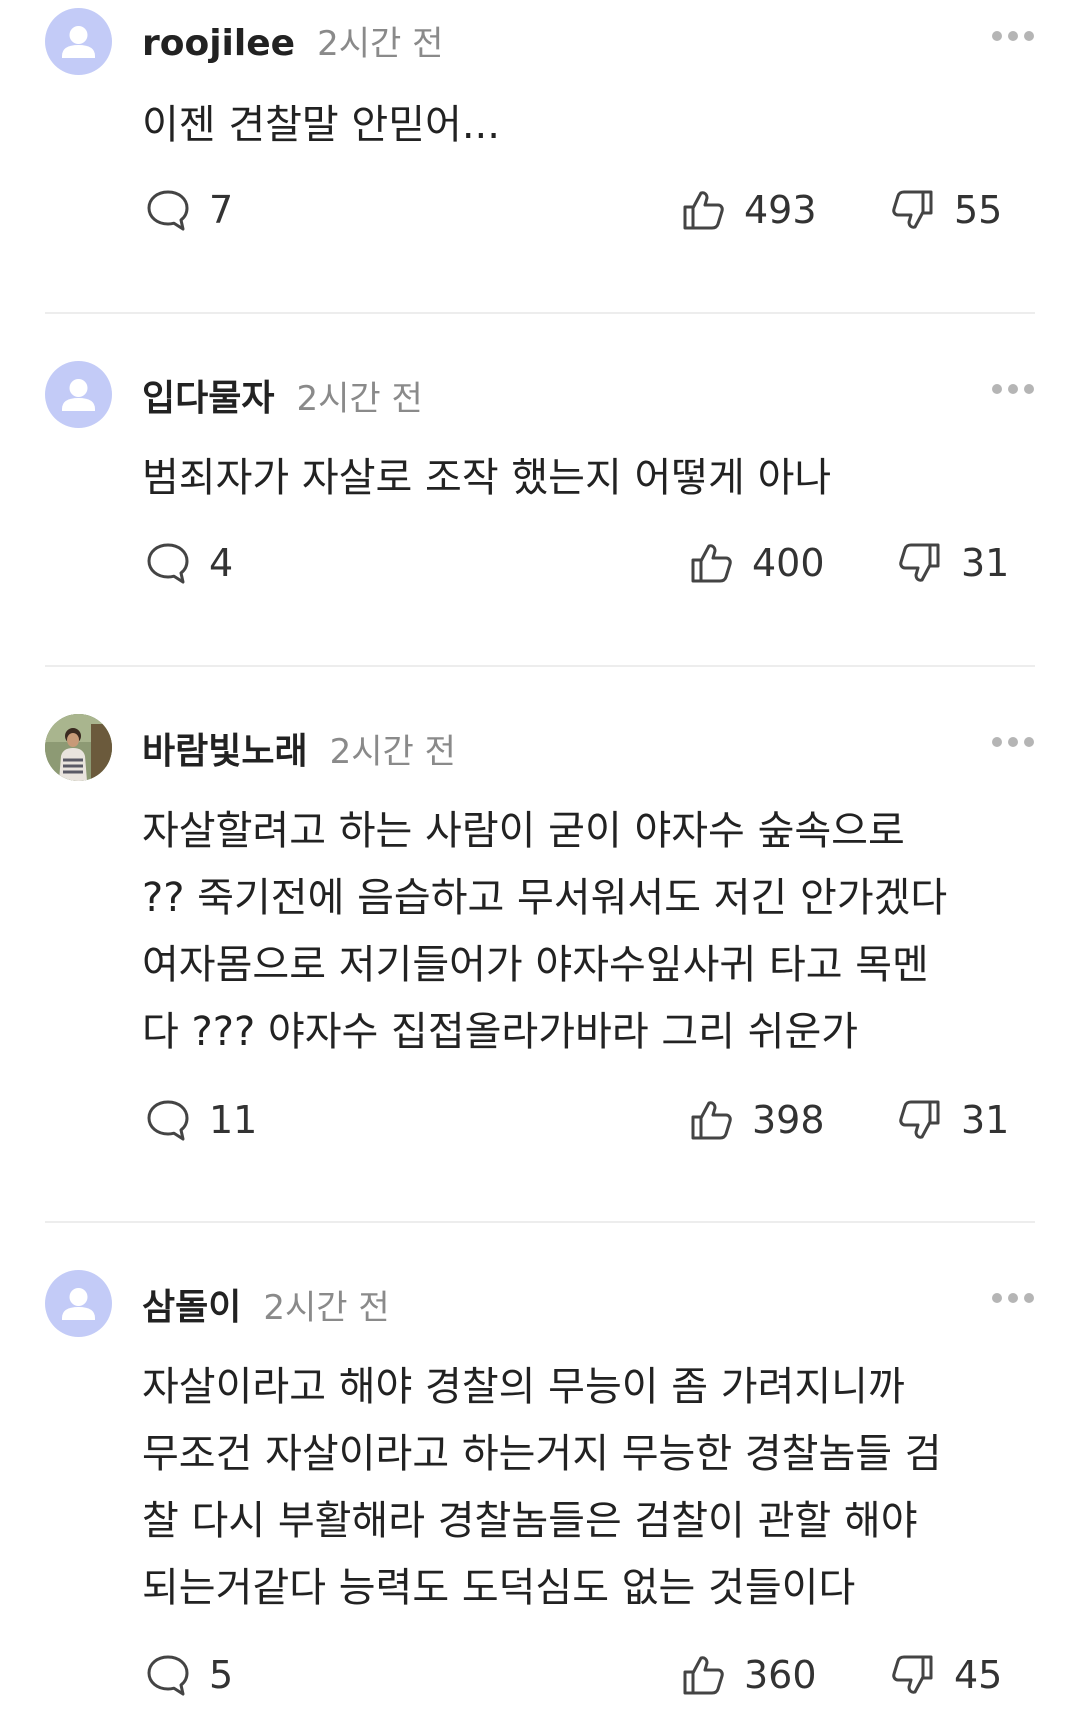 This screenshot has height=1730, width=1080. What do you see at coordinates (540, 1120) in the screenshot?
I see `comment-actions: 11 398 31` at bounding box center [540, 1120].